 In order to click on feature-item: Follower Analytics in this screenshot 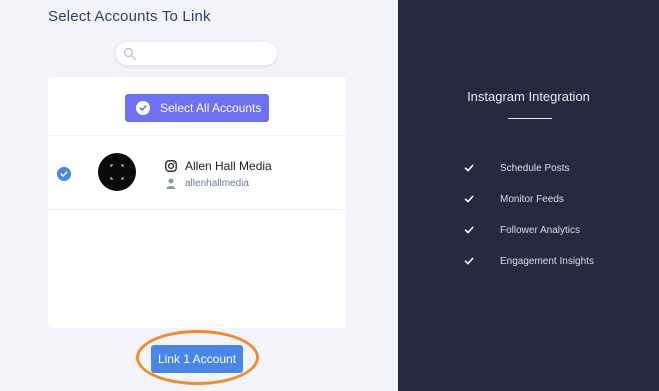, I will do `click(522, 230)`.